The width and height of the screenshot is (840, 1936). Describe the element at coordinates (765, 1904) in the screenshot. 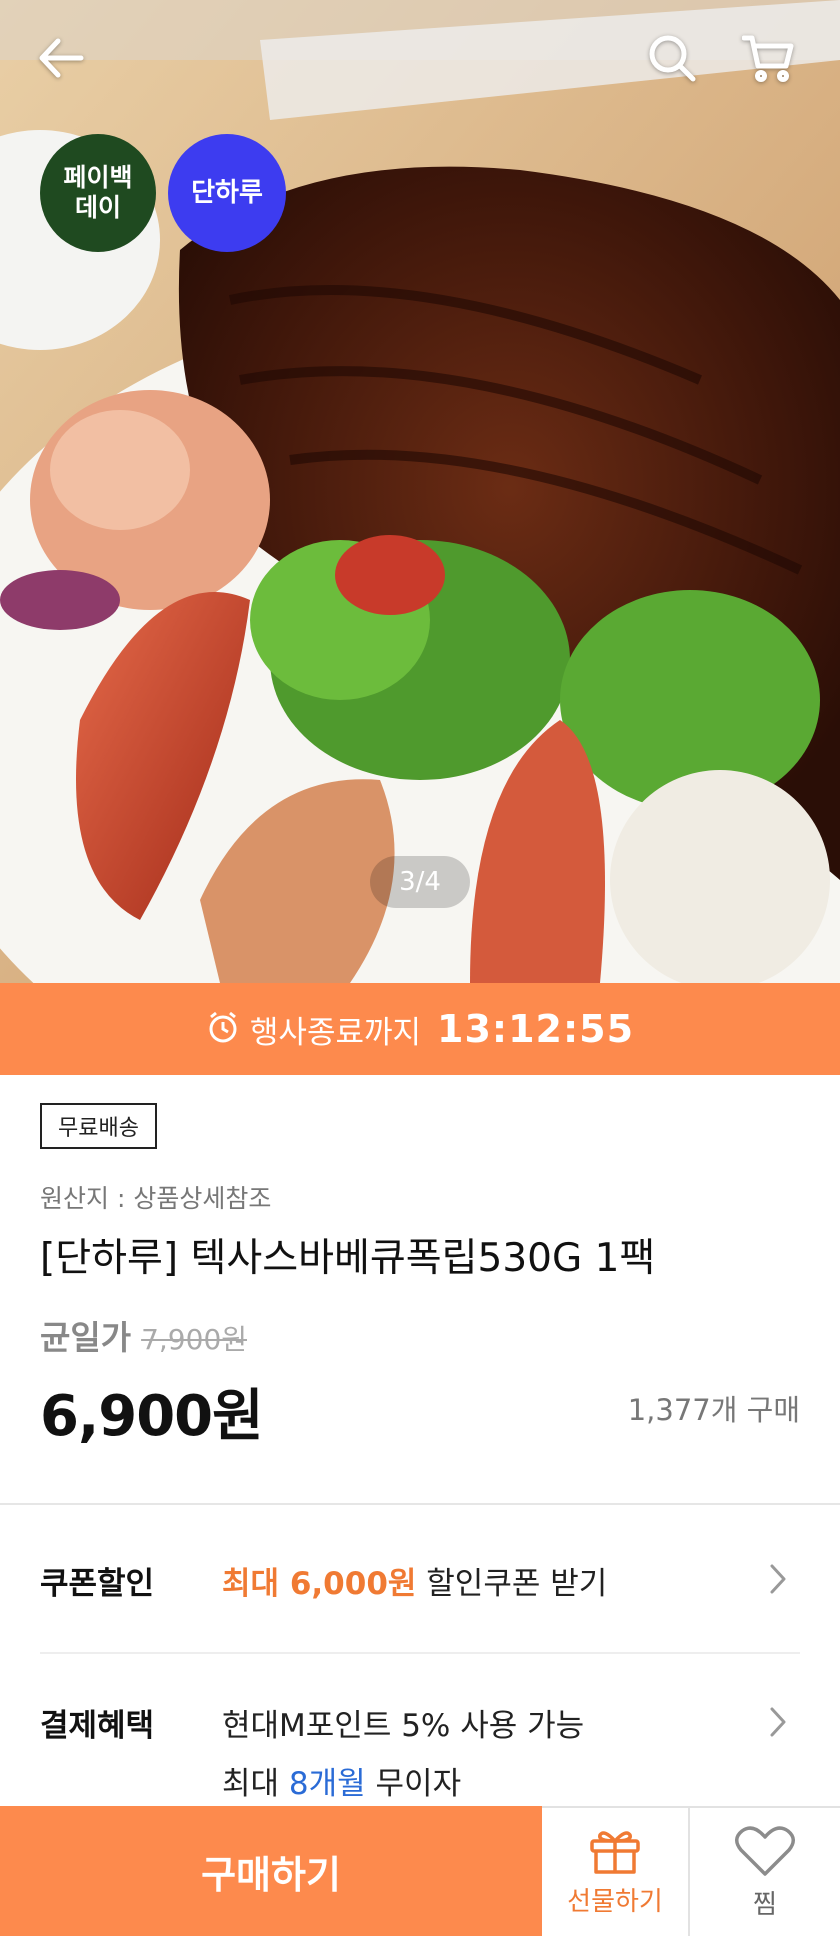

I see `wishlist-label: 찜` at that location.